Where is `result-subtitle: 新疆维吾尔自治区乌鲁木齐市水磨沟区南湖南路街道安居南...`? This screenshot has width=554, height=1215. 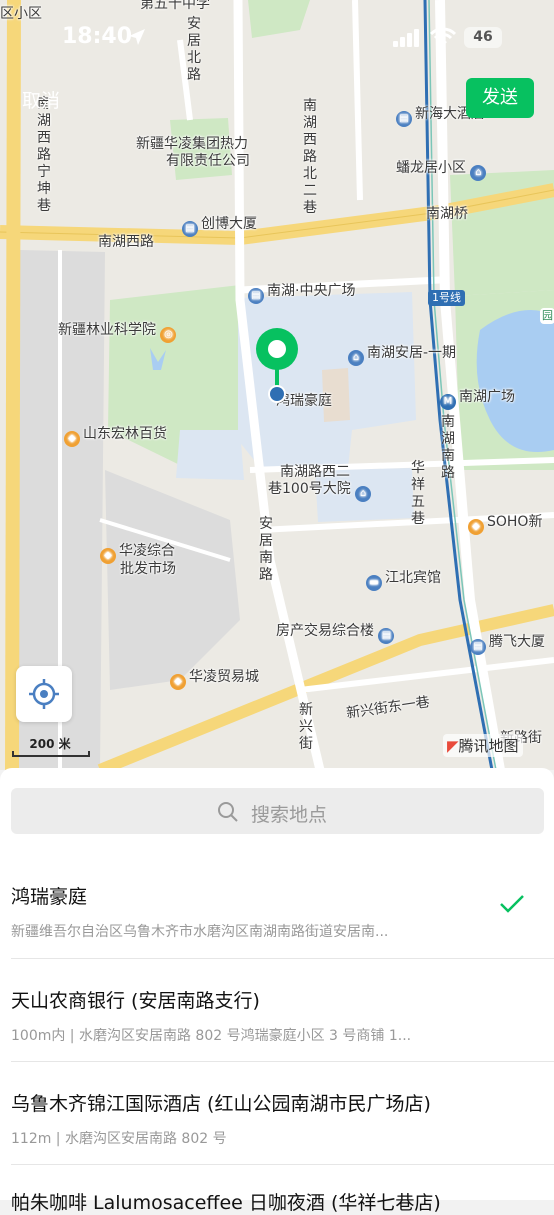
result-subtitle: 新疆维吾尔自治区乌鲁木齐市水磨沟区南湖南路街道安居南... is located at coordinates (200, 932).